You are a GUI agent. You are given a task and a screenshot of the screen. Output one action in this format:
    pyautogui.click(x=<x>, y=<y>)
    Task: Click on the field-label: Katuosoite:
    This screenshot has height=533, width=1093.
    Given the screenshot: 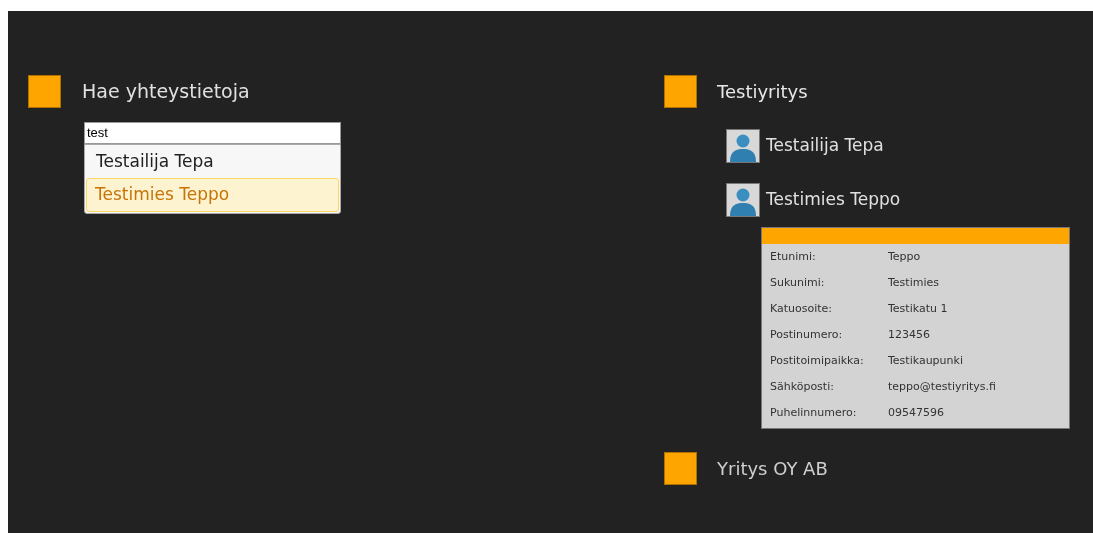 What is the action you would take?
    pyautogui.click(x=802, y=308)
    